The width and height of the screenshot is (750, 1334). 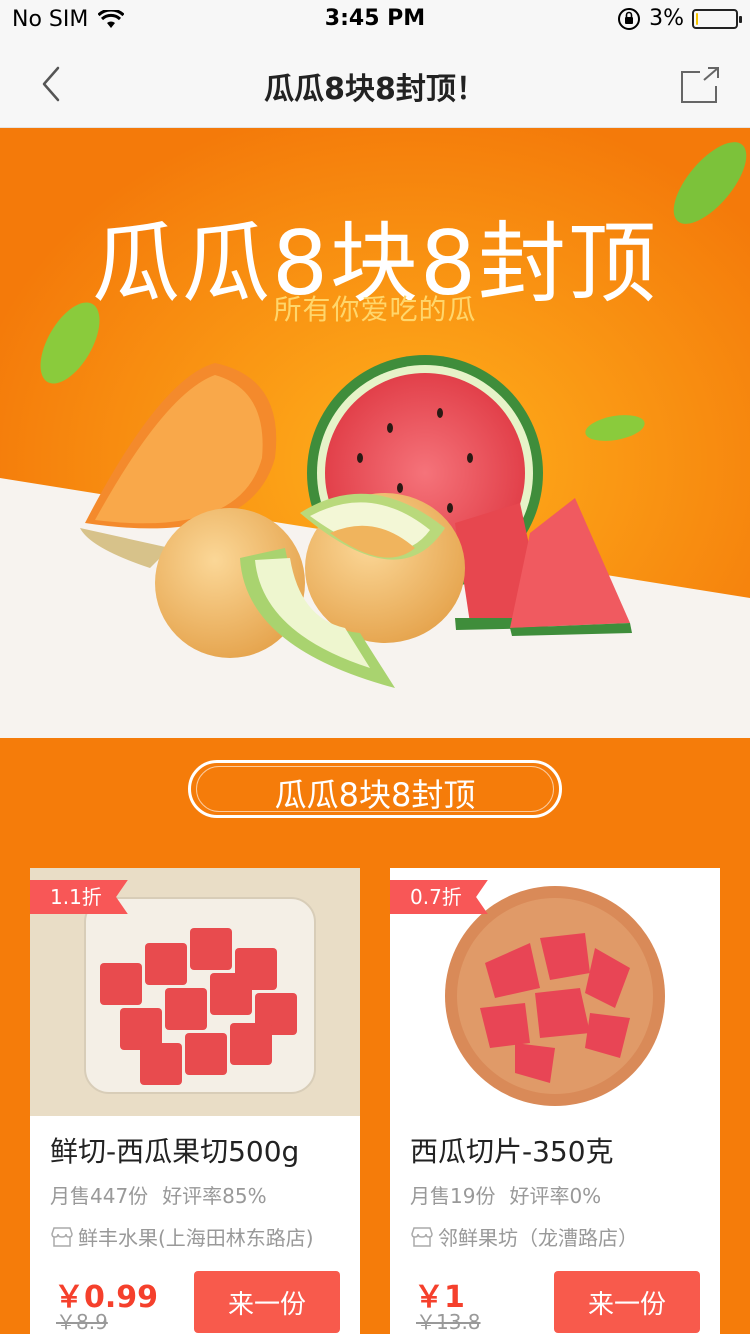 I want to click on shop-label: 鲜丰水果(上海田林东路店), so click(x=196, y=1238).